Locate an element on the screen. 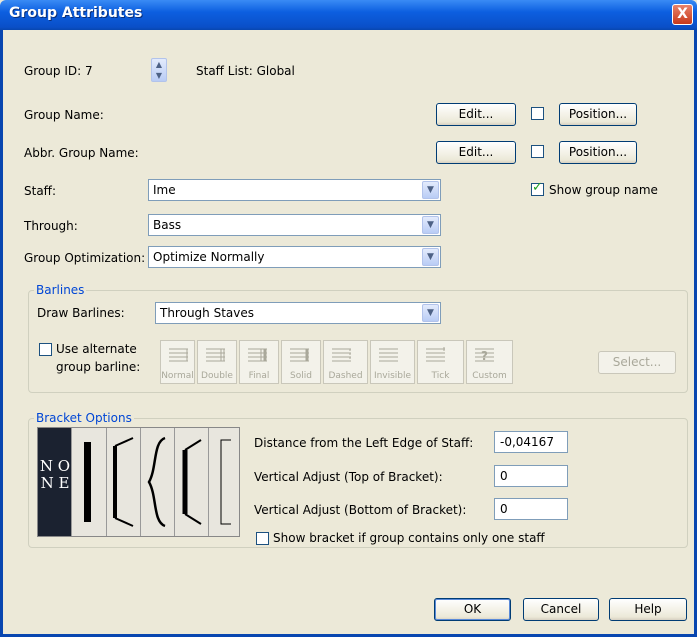 The height and width of the screenshot is (637, 697). bracket-square-icon is located at coordinates (123, 482).